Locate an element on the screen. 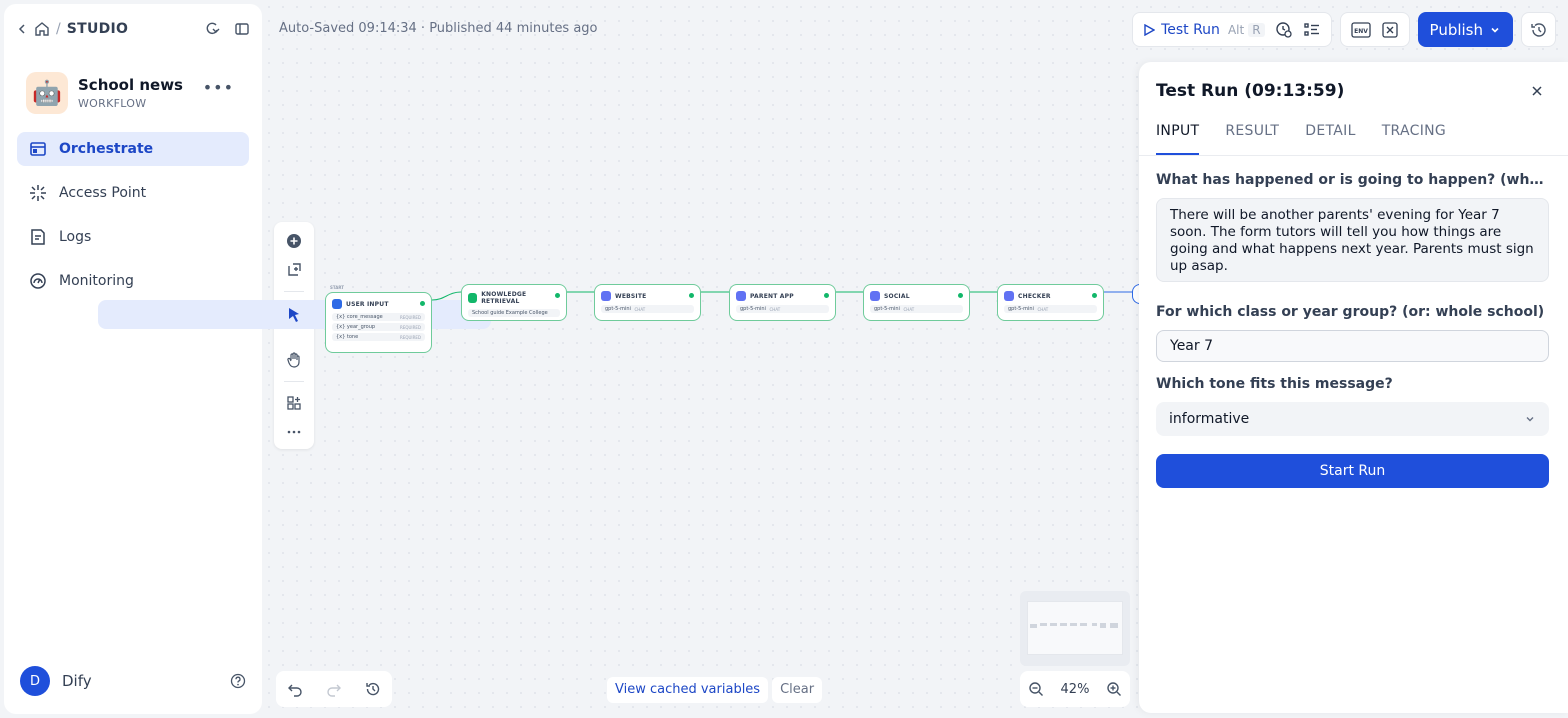 The image size is (1568, 718). tab-result: RESULT is located at coordinates (1252, 139).